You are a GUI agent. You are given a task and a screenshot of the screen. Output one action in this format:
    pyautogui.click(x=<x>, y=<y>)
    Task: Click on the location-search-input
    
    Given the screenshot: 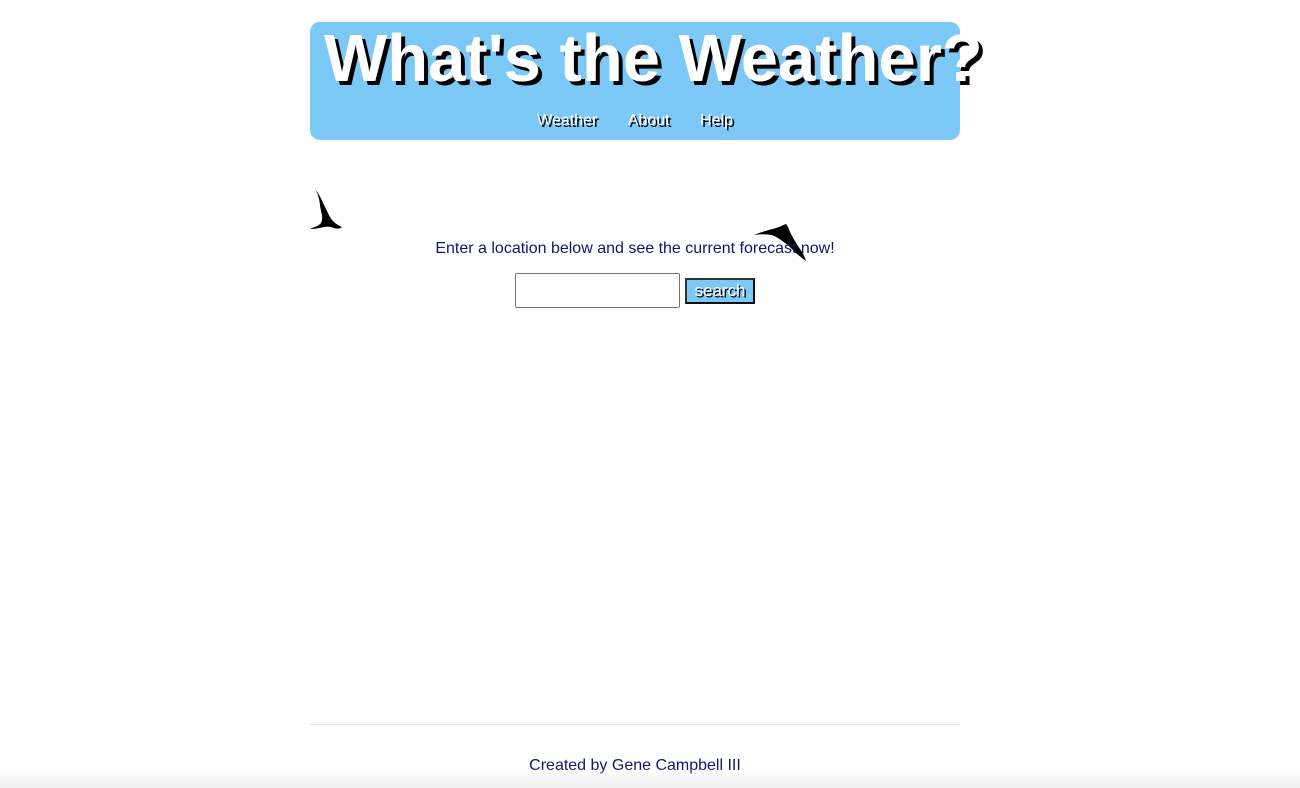 What is the action you would take?
    pyautogui.click(x=597, y=290)
    